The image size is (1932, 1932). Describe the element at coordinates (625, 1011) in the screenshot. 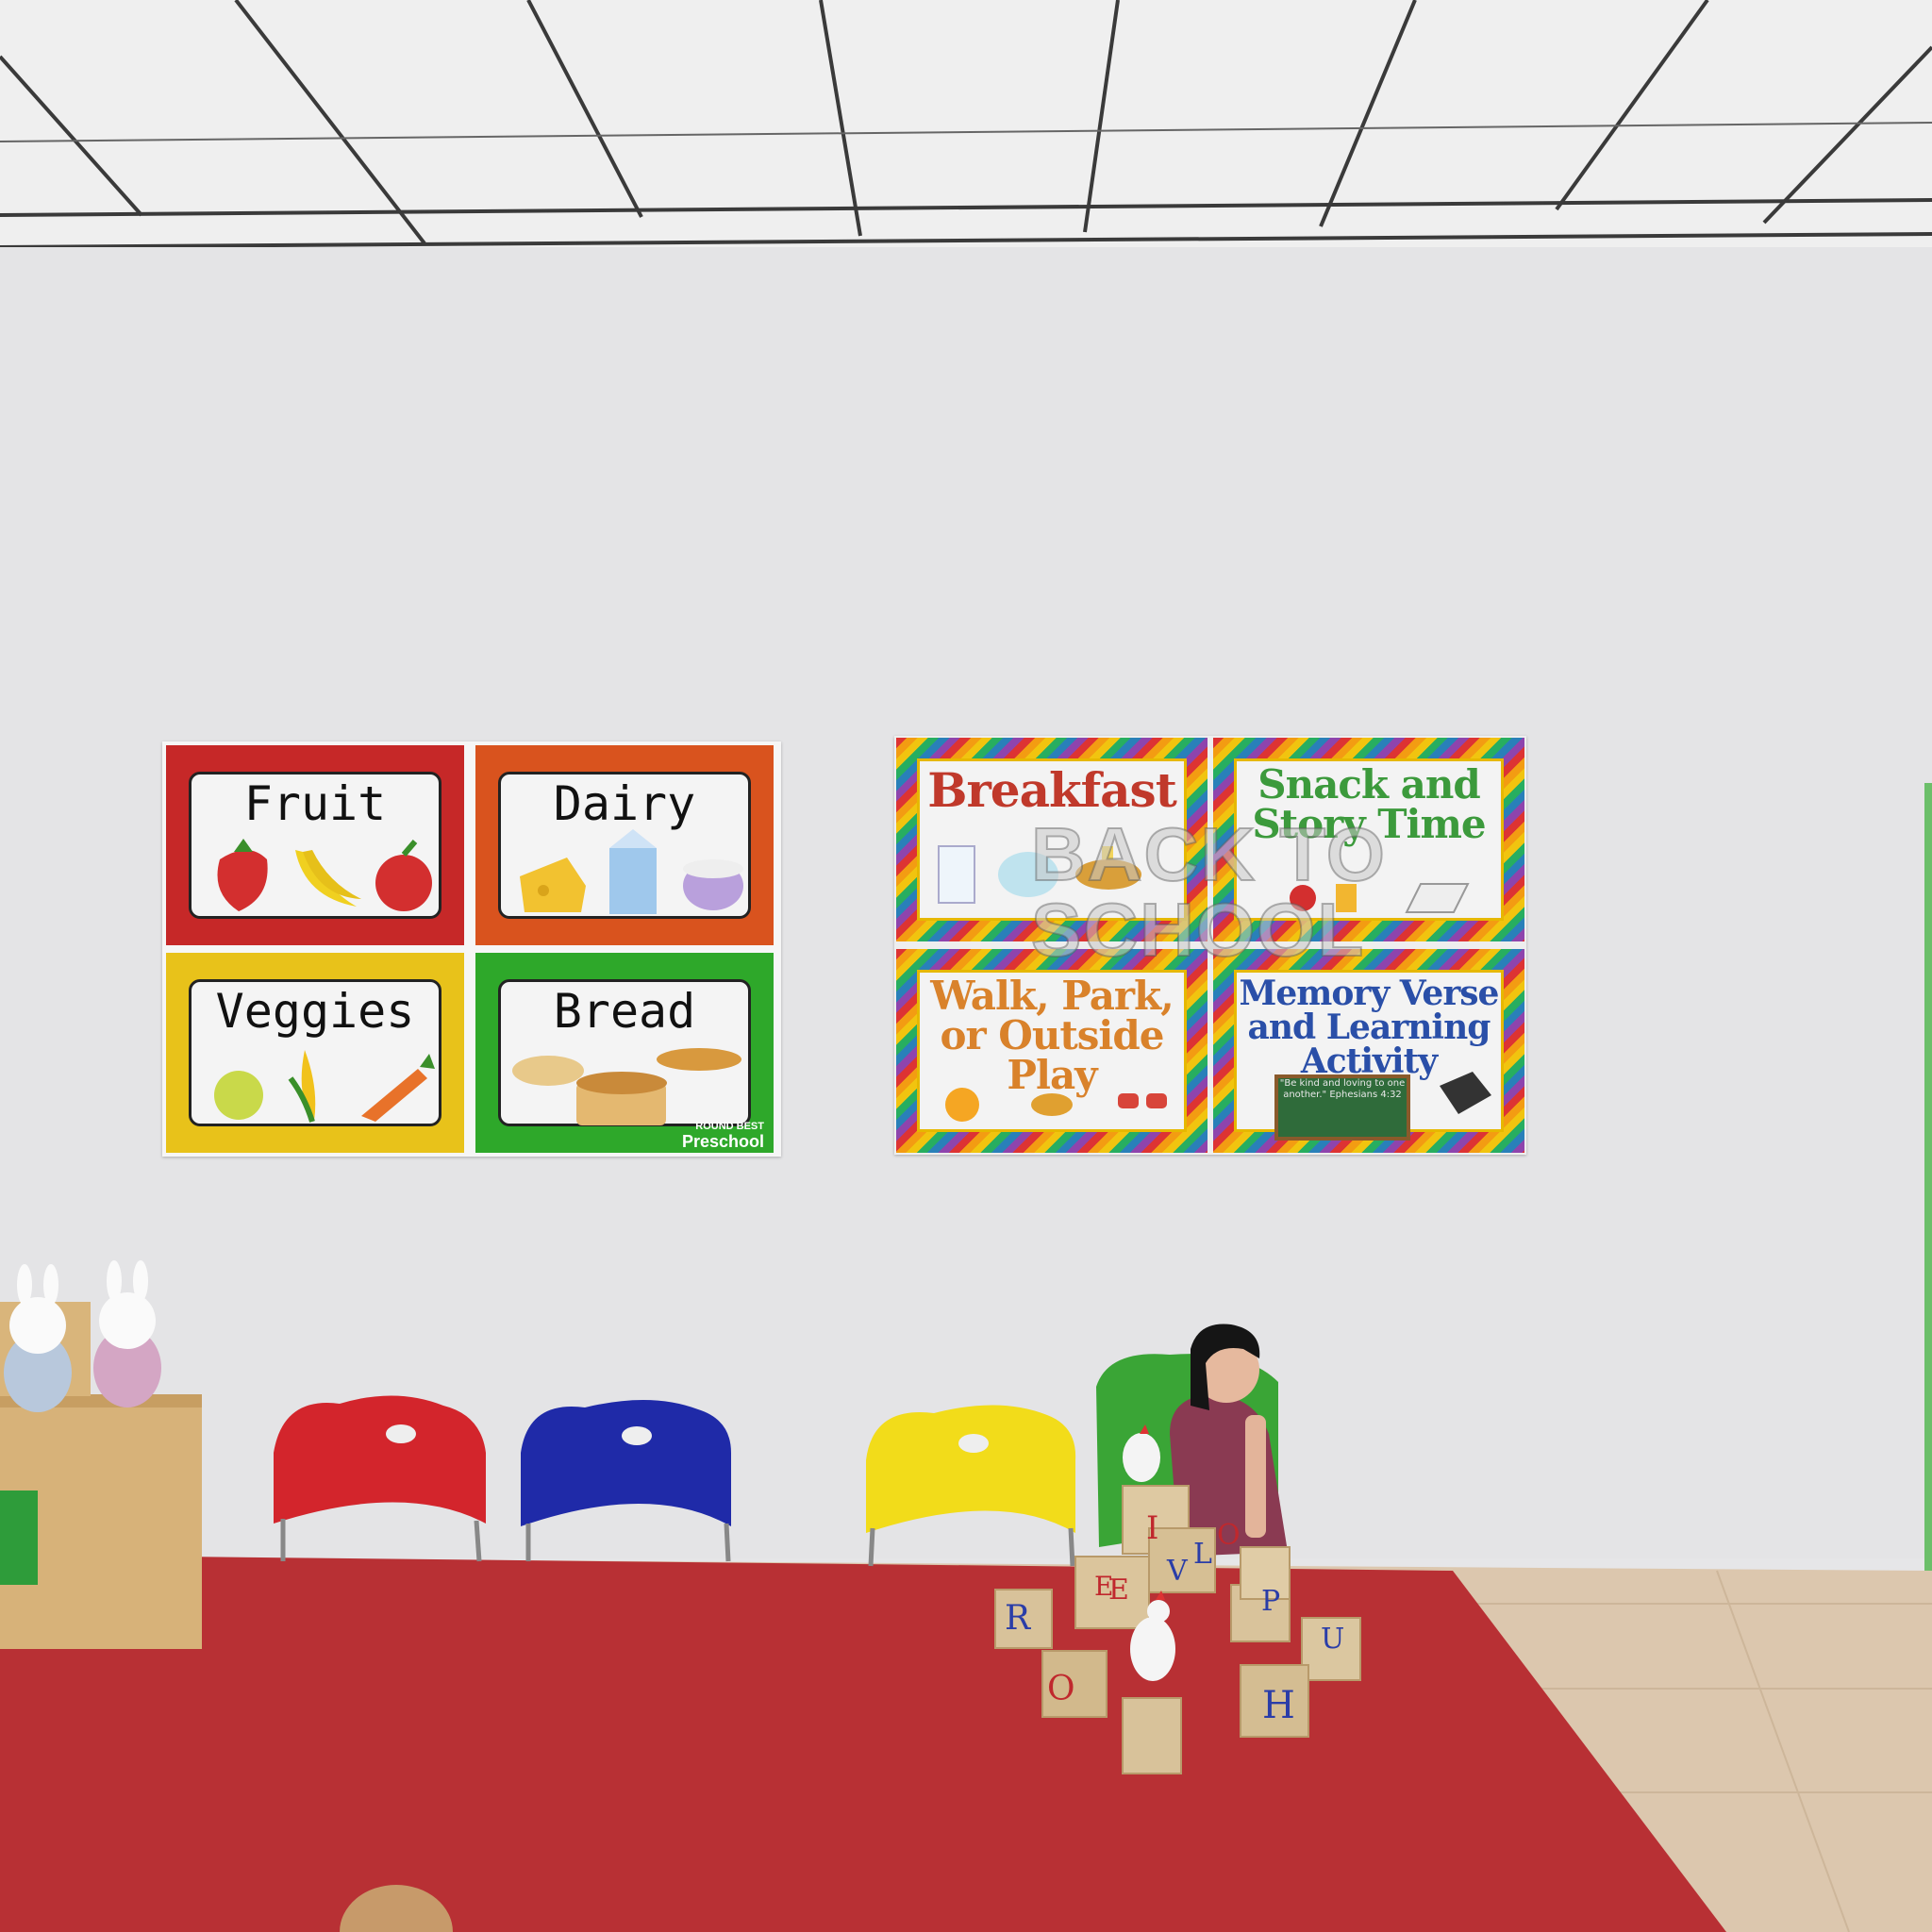

I see `food-cell-title: Bread` at that location.